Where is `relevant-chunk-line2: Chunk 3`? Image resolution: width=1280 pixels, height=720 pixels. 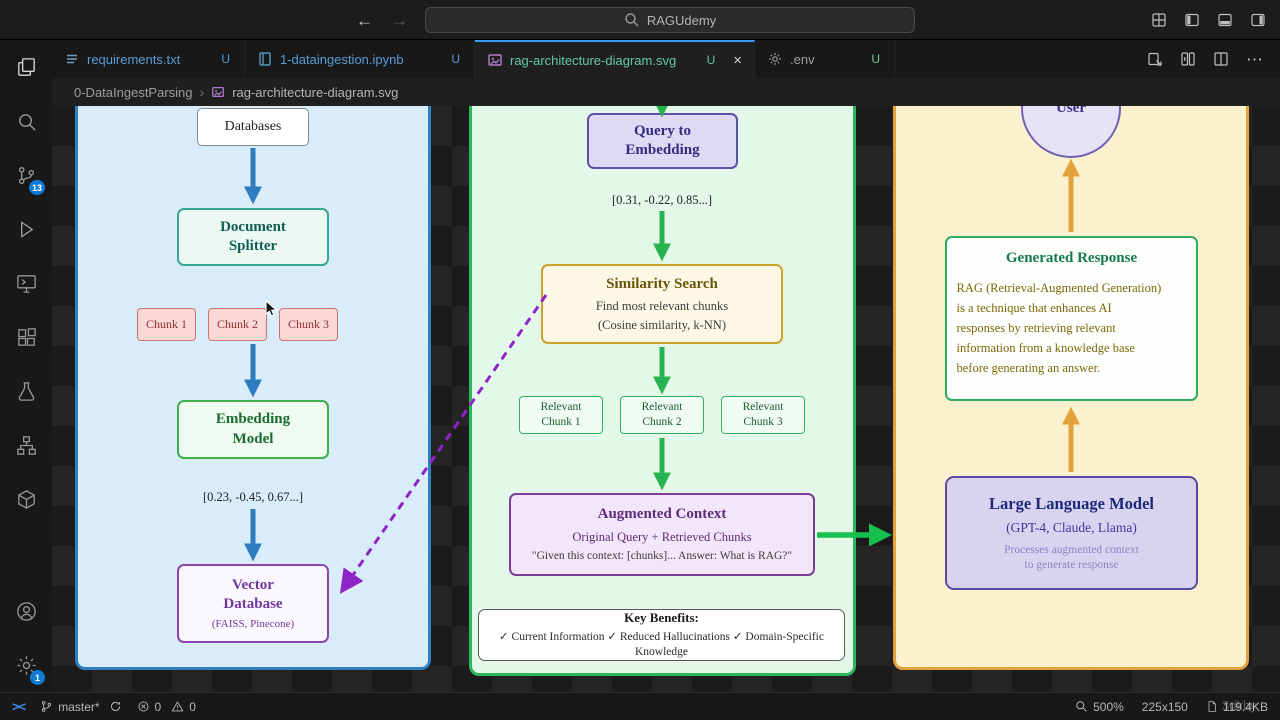 relevant-chunk-line2: Chunk 3 is located at coordinates (763, 422).